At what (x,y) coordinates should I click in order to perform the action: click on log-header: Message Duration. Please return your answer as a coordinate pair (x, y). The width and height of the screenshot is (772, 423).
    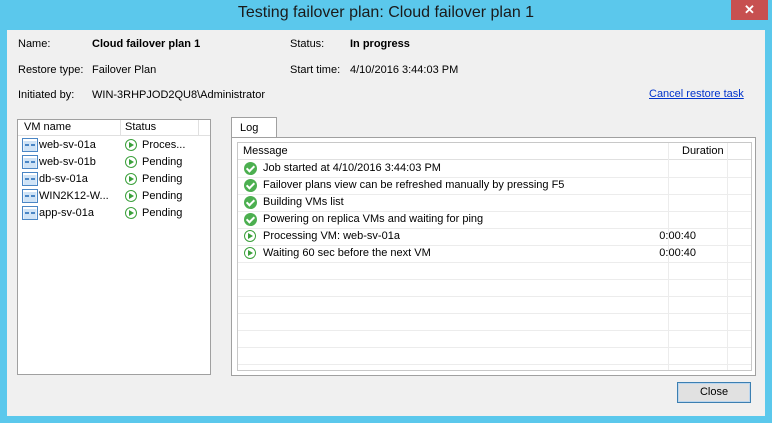
    Looking at the image, I should click on (494, 151).